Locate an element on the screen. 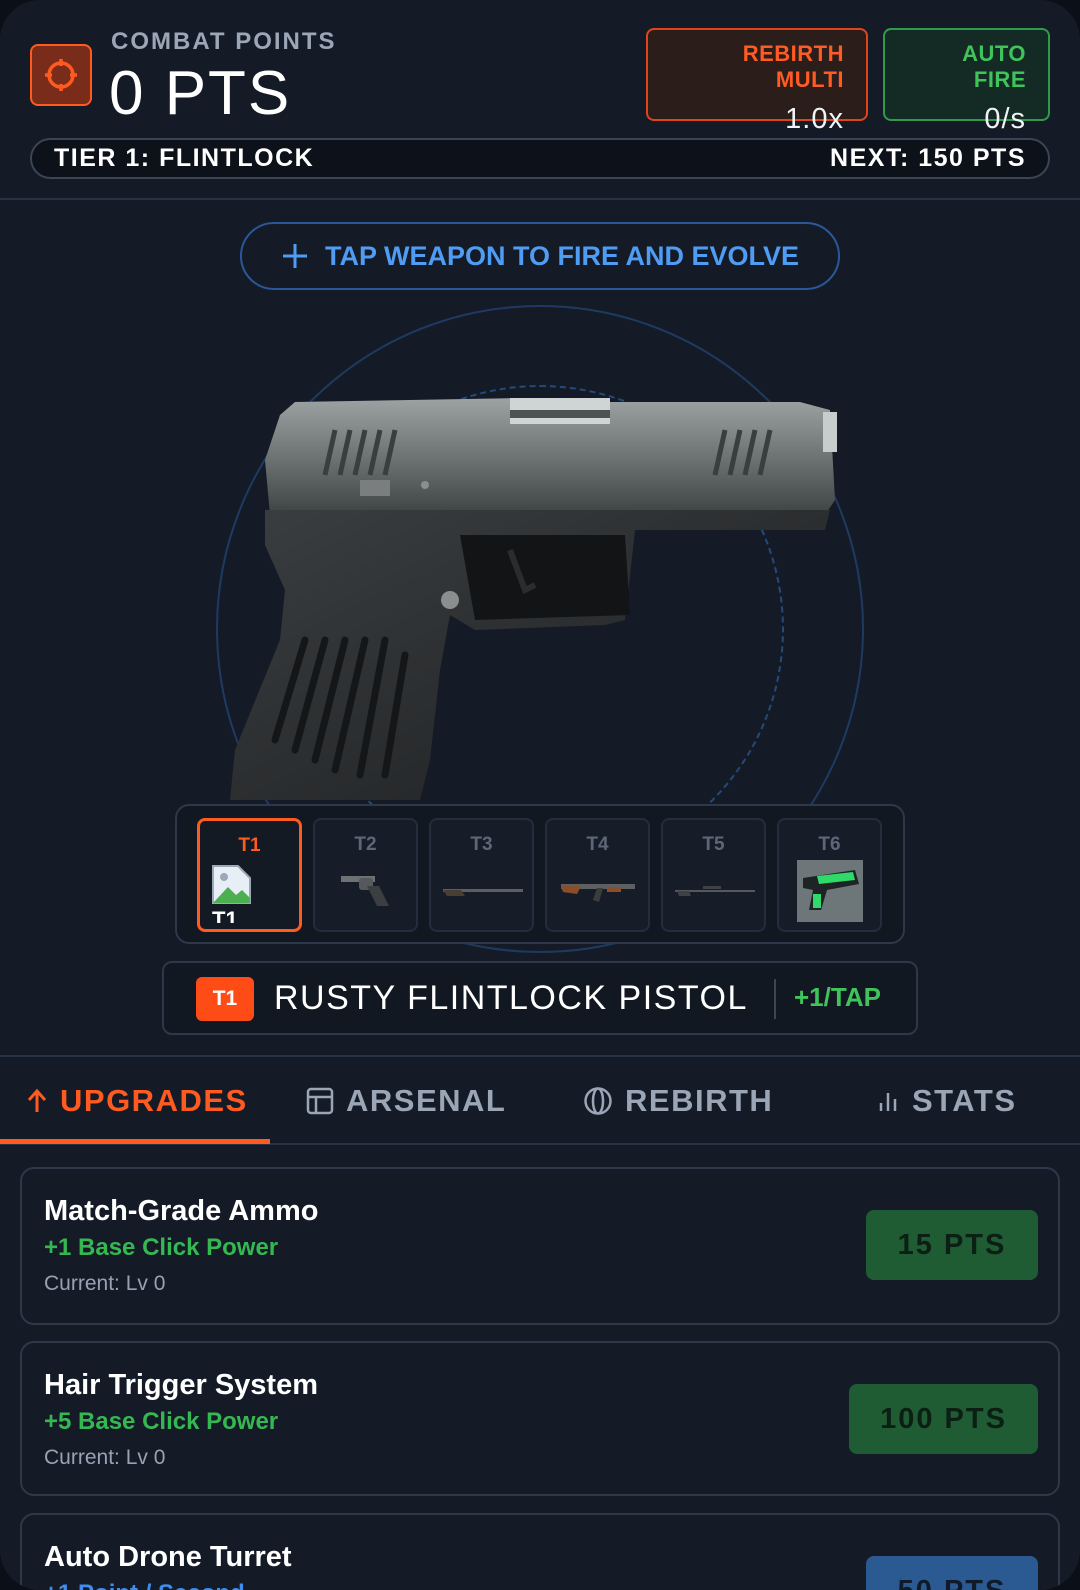 The image size is (1080, 1590). tab-stats: STATS is located at coordinates (946, 1101).